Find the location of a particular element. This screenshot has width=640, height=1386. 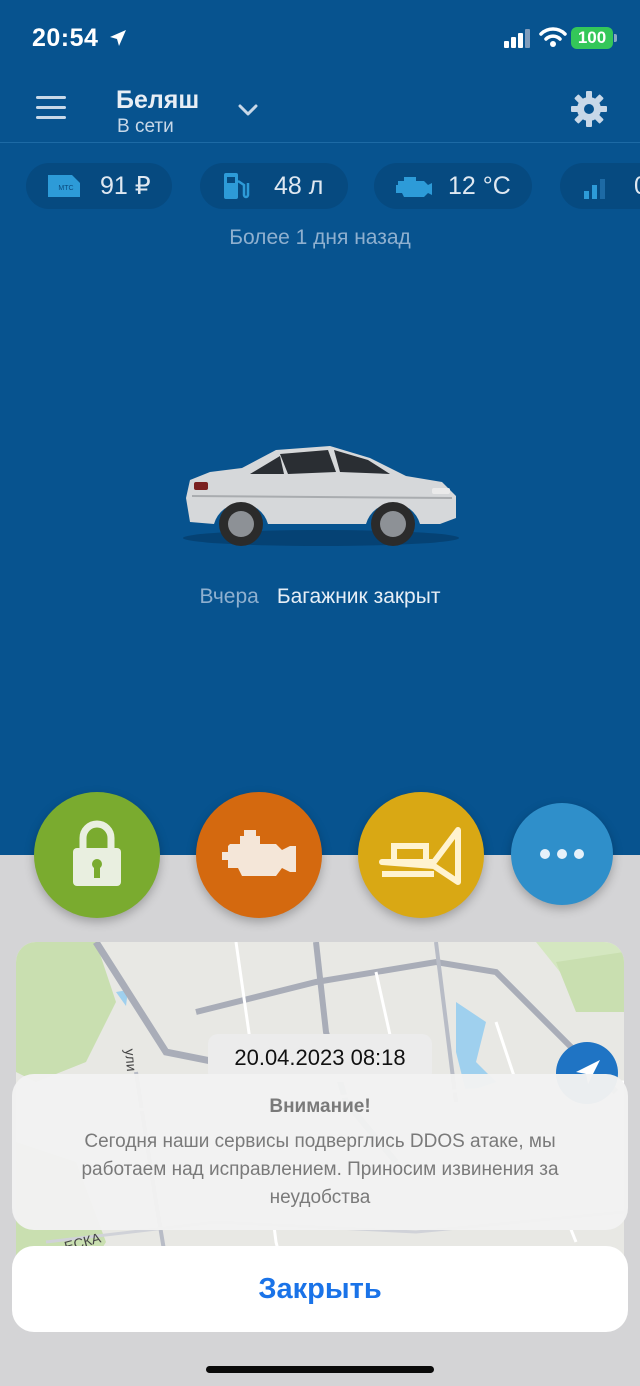

balance-value: 91 ₽ is located at coordinates (125, 186).